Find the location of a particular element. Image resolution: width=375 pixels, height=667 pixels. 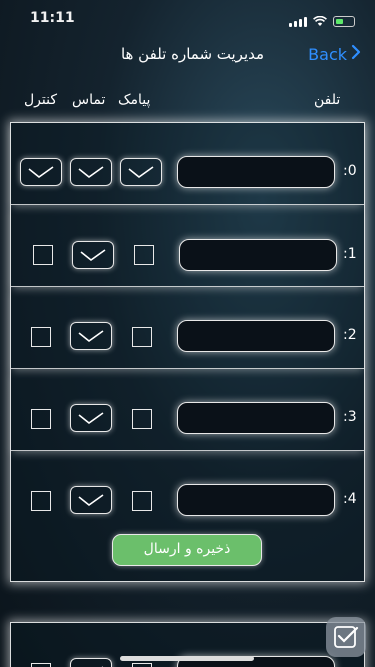

row-label: :2 is located at coordinates (350, 335).